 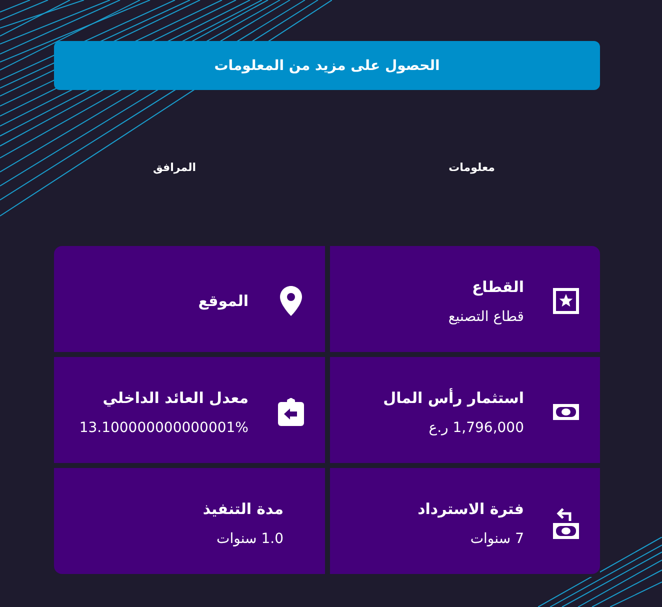 What do you see at coordinates (163, 428) in the screenshot?
I see `card-value: 13.100000000000001%` at bounding box center [163, 428].